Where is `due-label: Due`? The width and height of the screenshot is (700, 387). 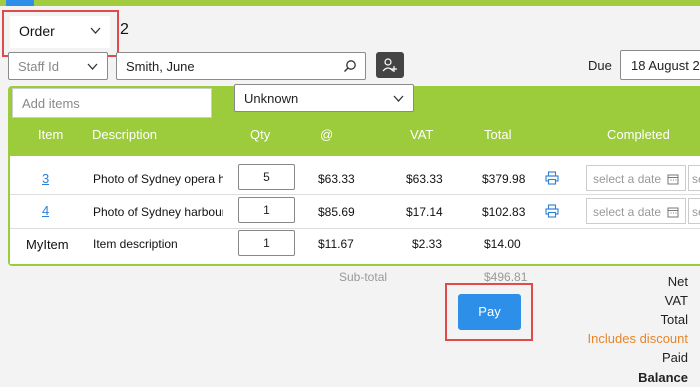 due-label: Due is located at coordinates (600, 65).